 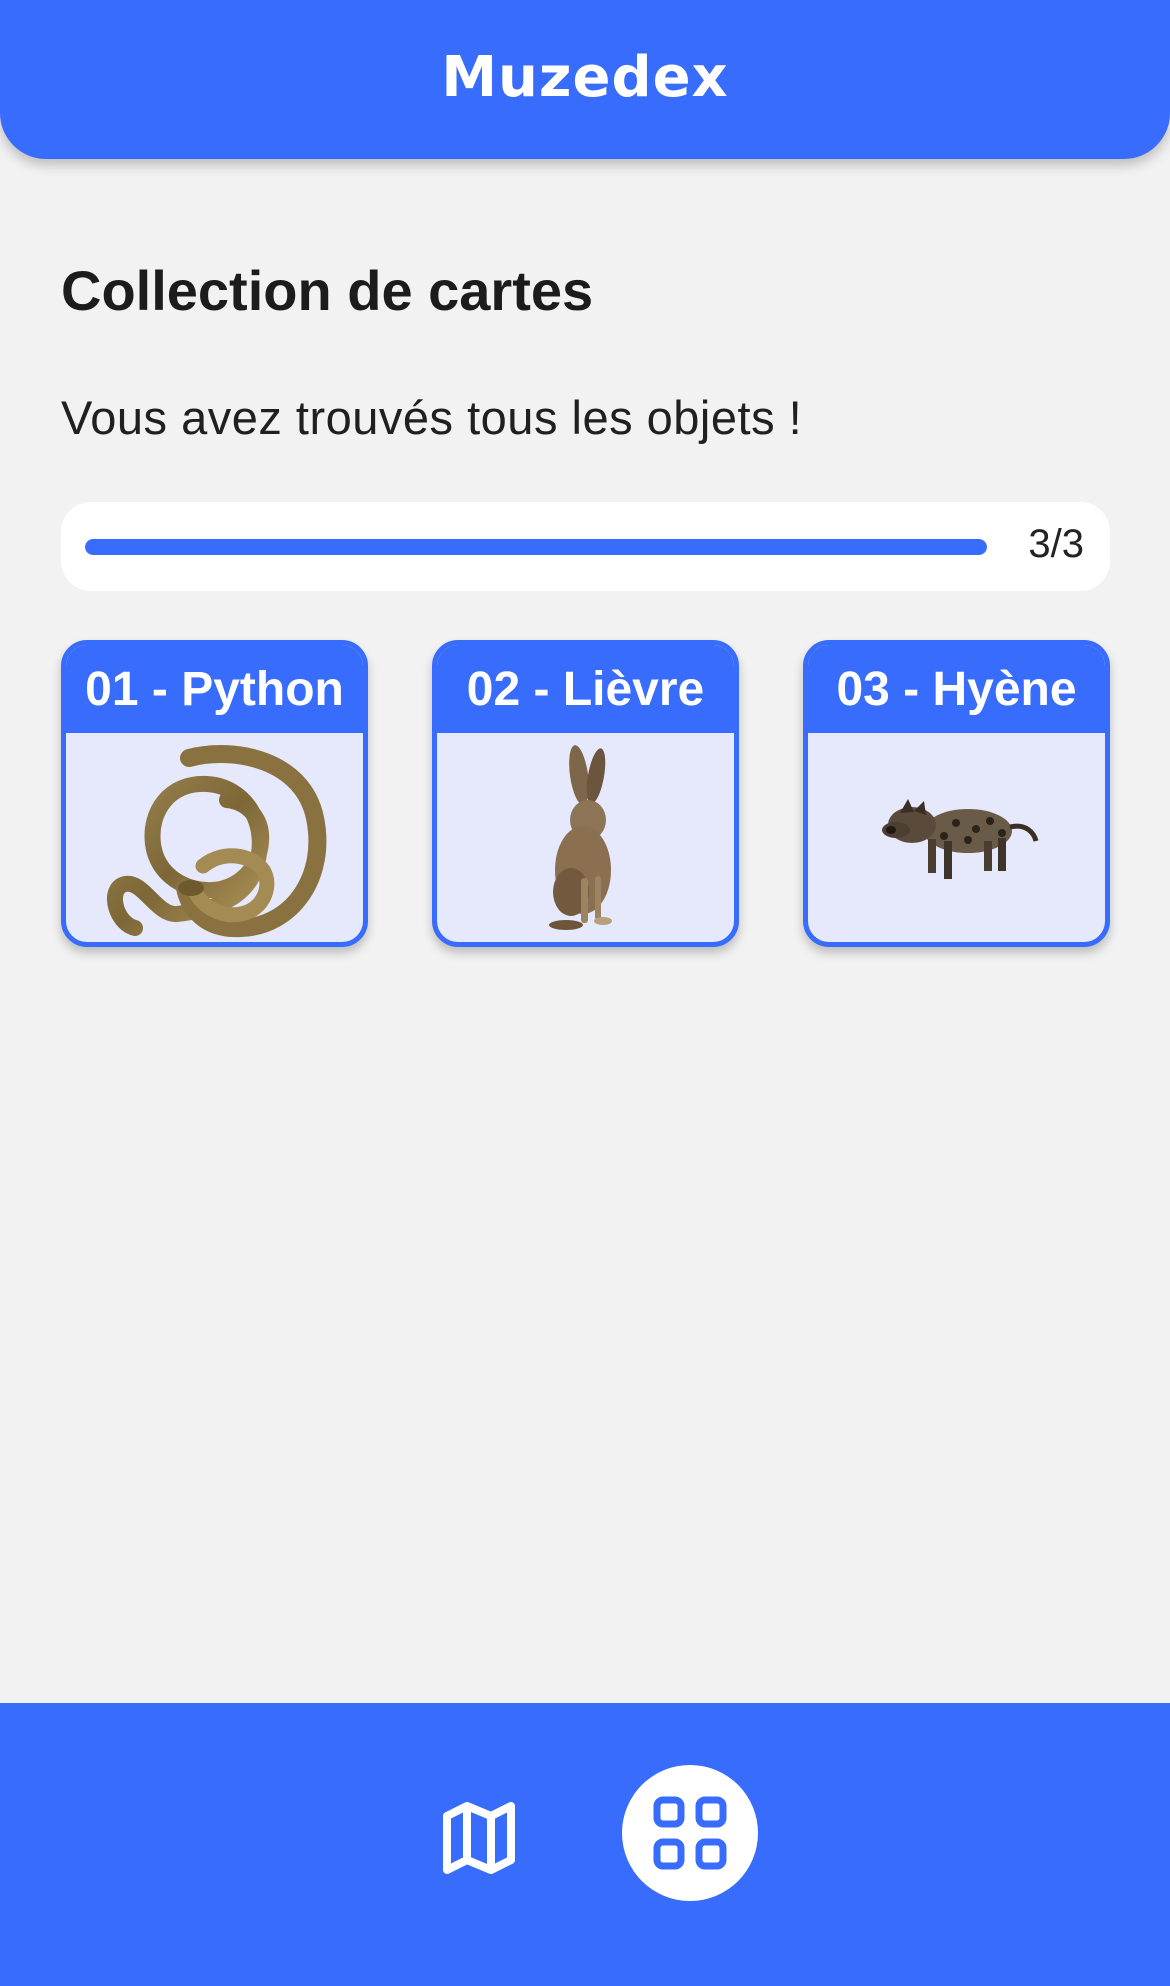 I want to click on card-hyene: 03 - Hyène, so click(x=956, y=793).